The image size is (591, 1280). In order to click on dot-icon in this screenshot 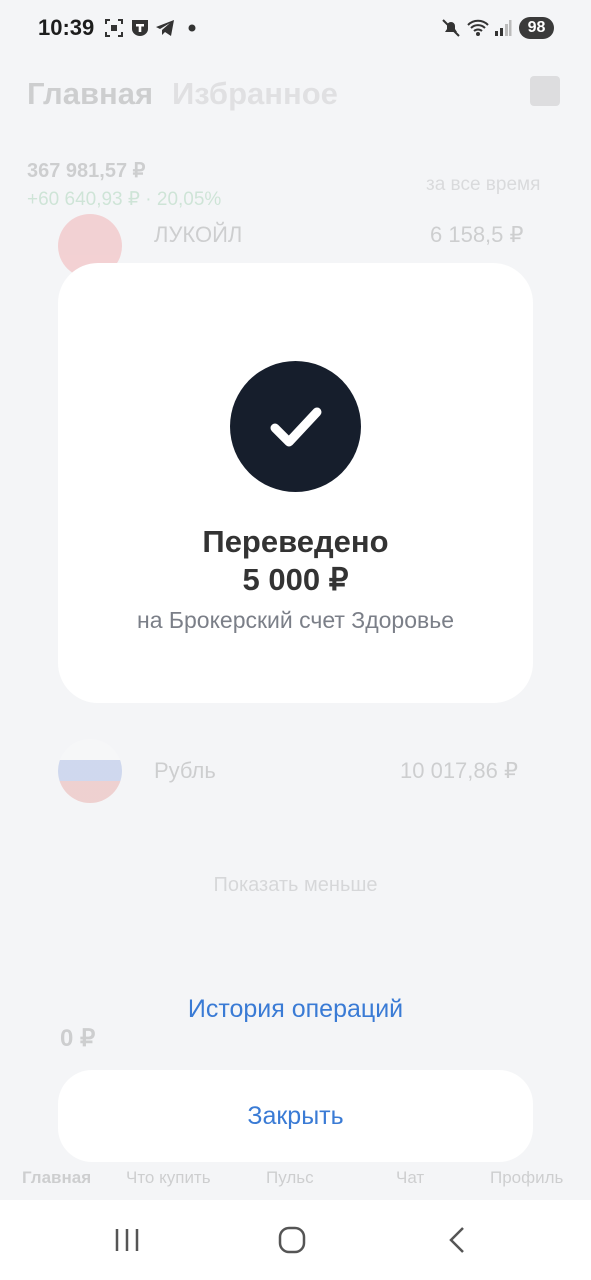, I will do `click(192, 28)`.